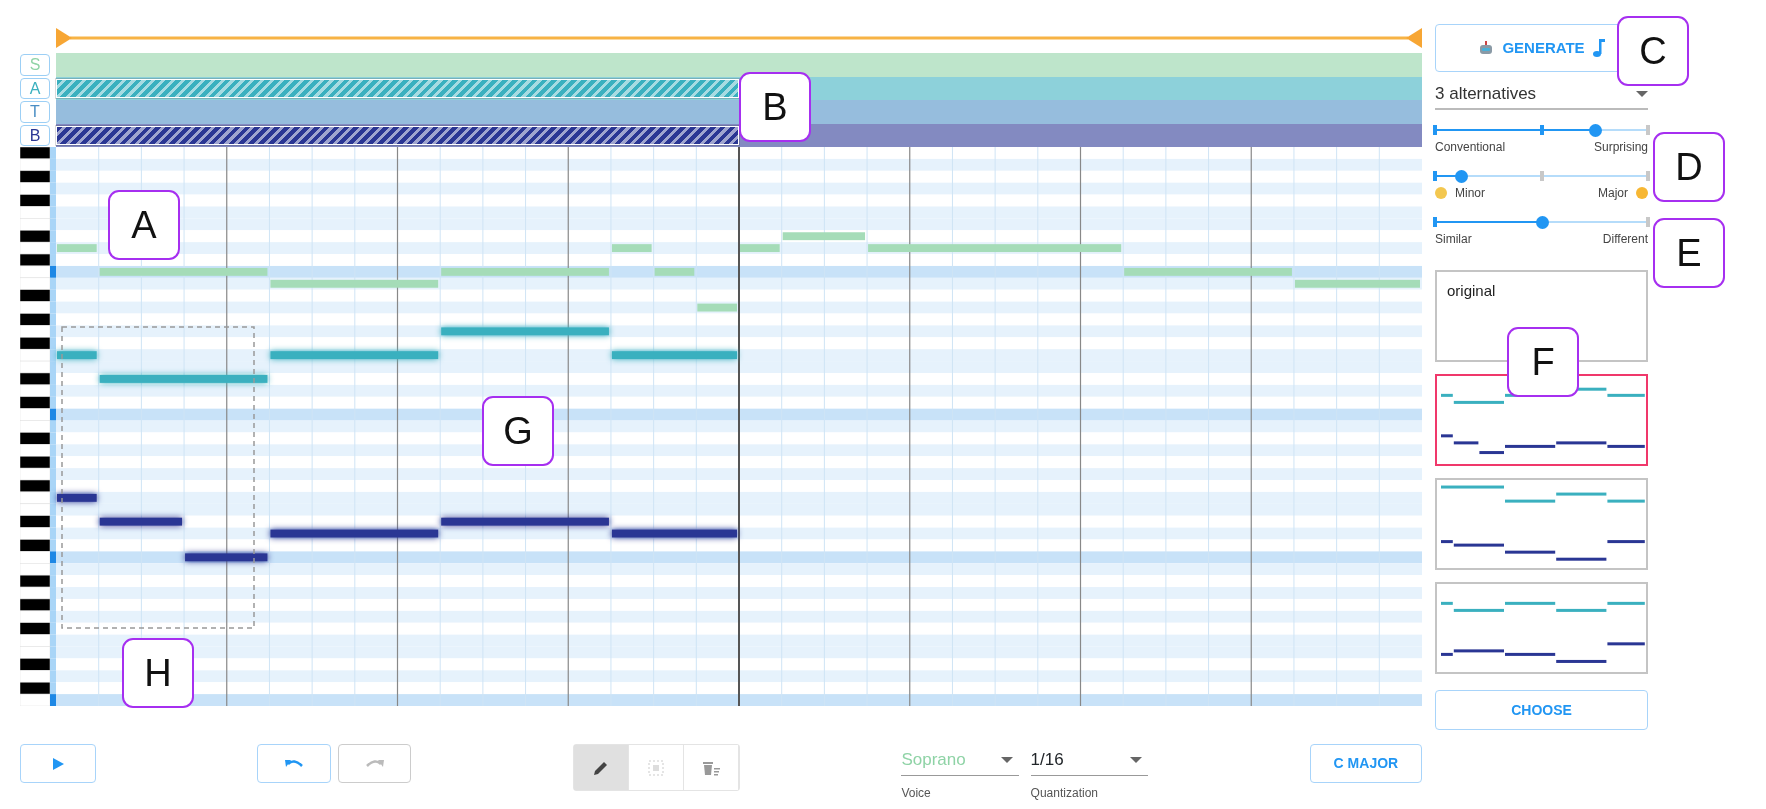 Image resolution: width=1766 pixels, height=809 pixels. What do you see at coordinates (1471, 291) in the screenshot?
I see `preview-title: original` at bounding box center [1471, 291].